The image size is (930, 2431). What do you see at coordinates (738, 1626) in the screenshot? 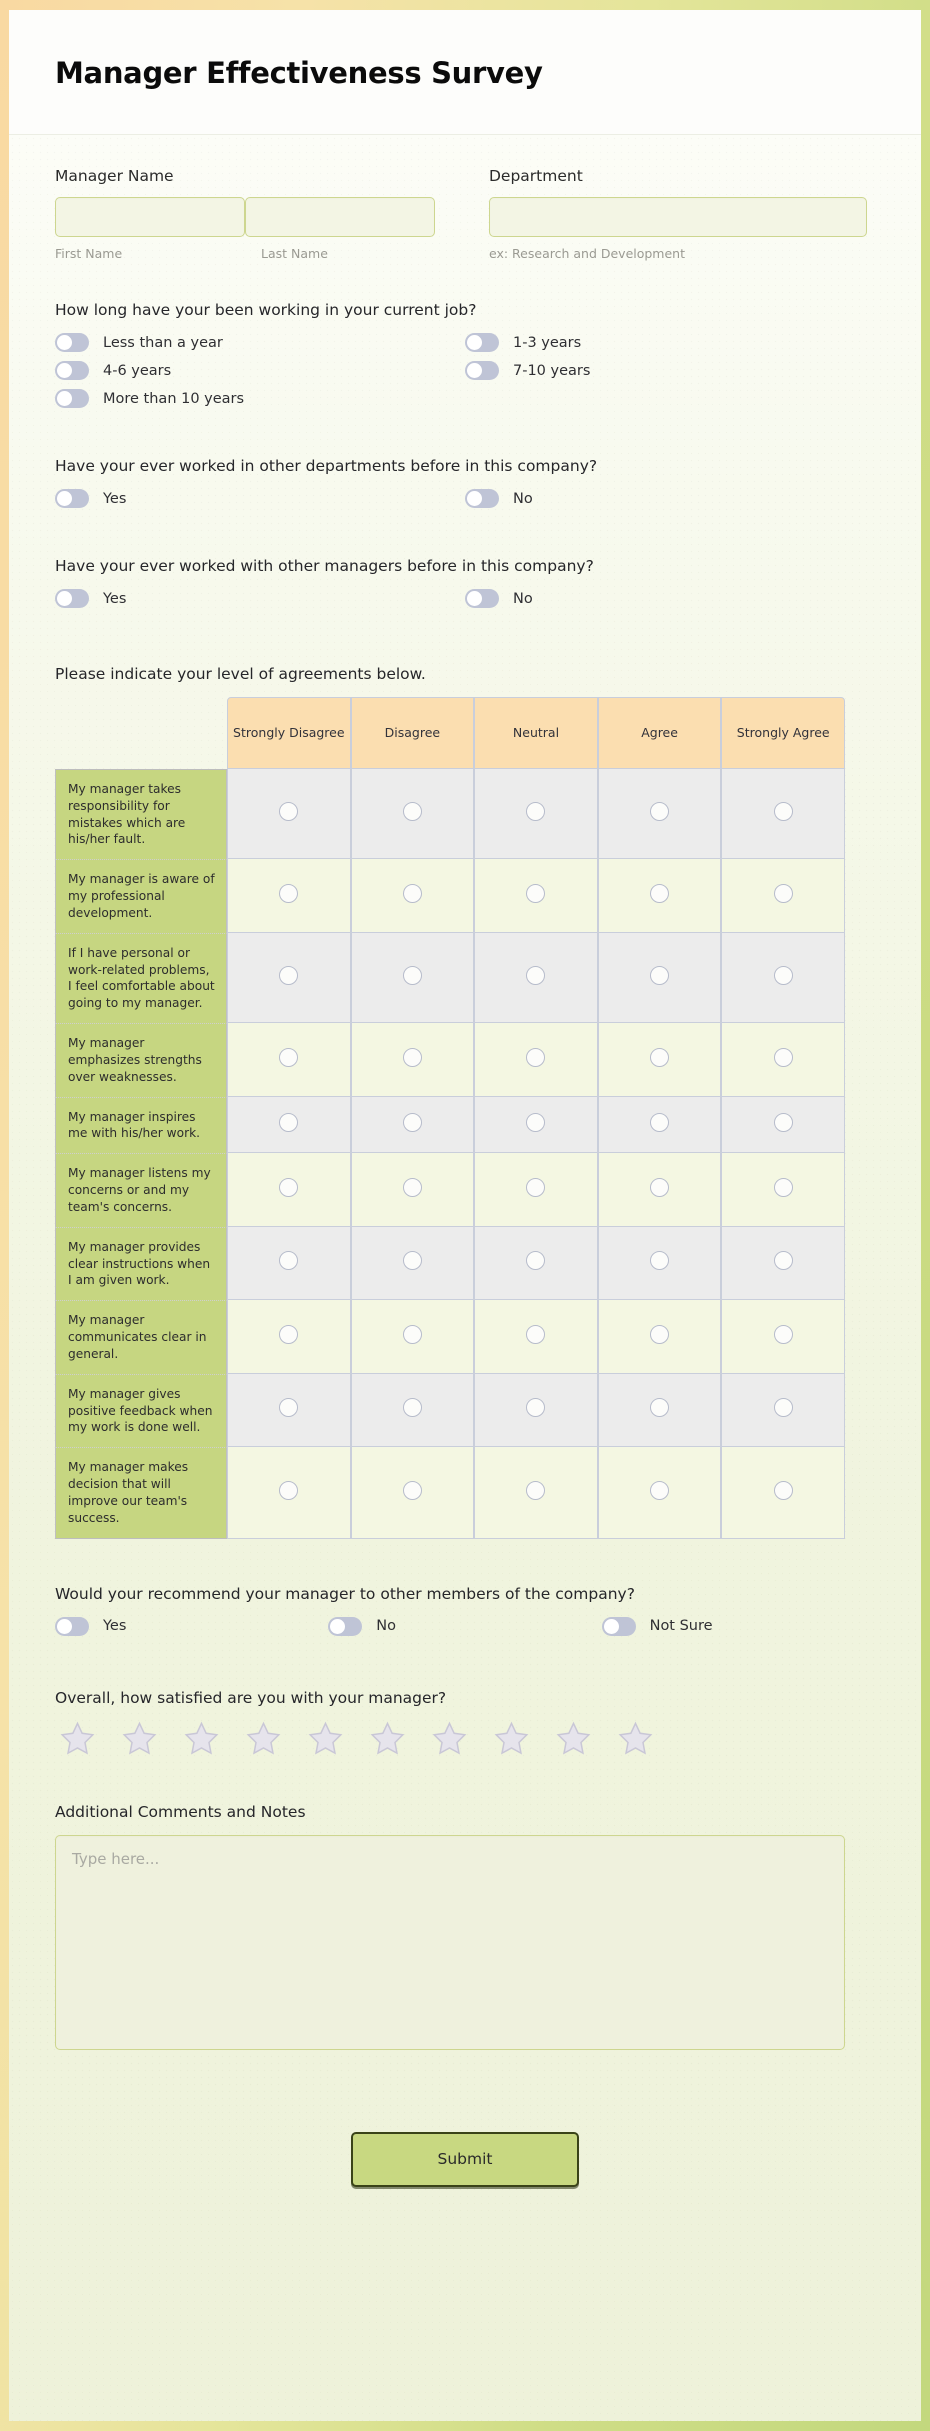
I see `option-recommend-not-sure: Not Sure` at bounding box center [738, 1626].